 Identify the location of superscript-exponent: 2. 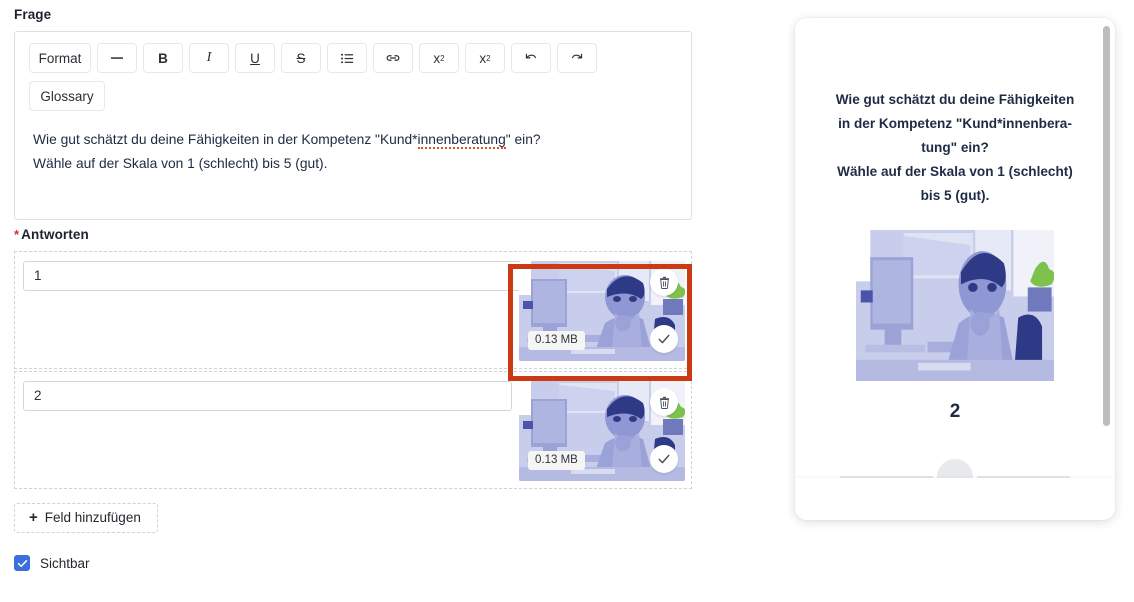
(442, 58).